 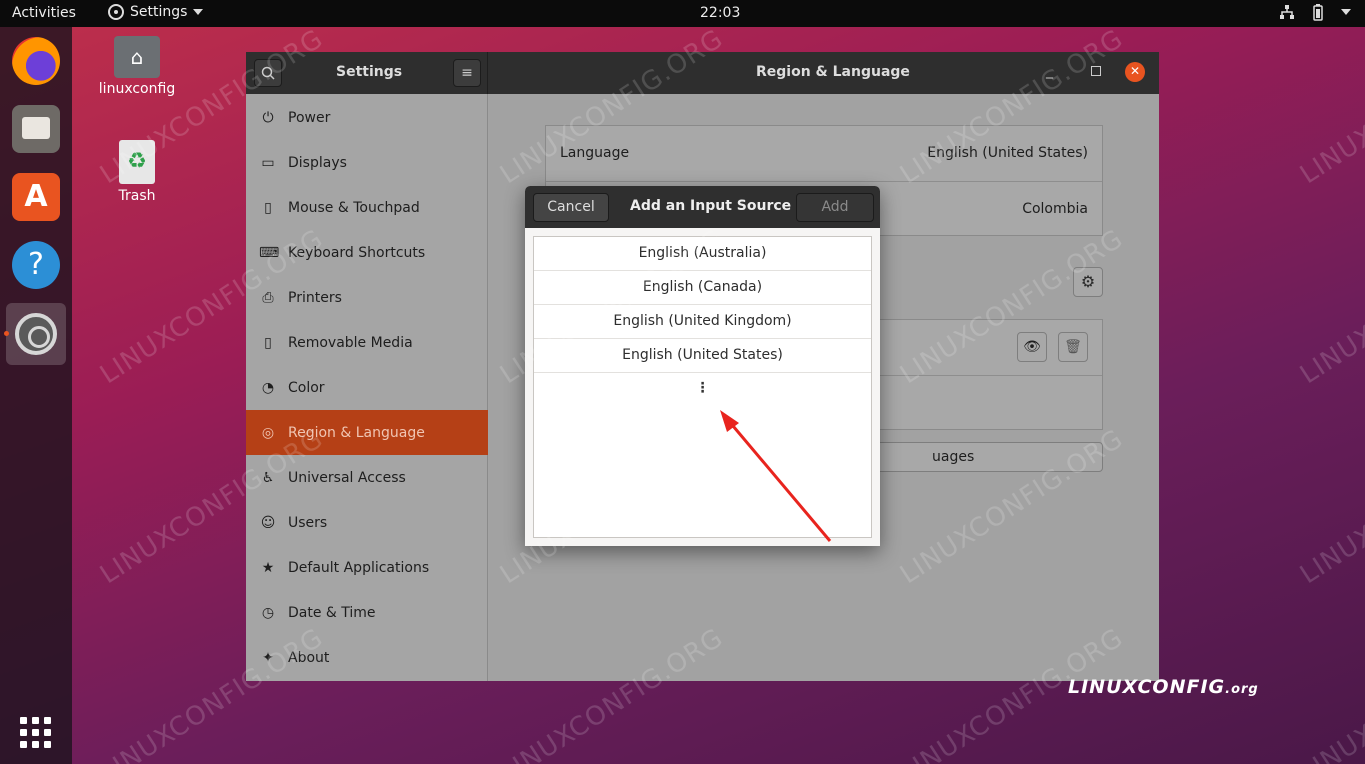 What do you see at coordinates (36, 334) in the screenshot?
I see `settings-dock-icon` at bounding box center [36, 334].